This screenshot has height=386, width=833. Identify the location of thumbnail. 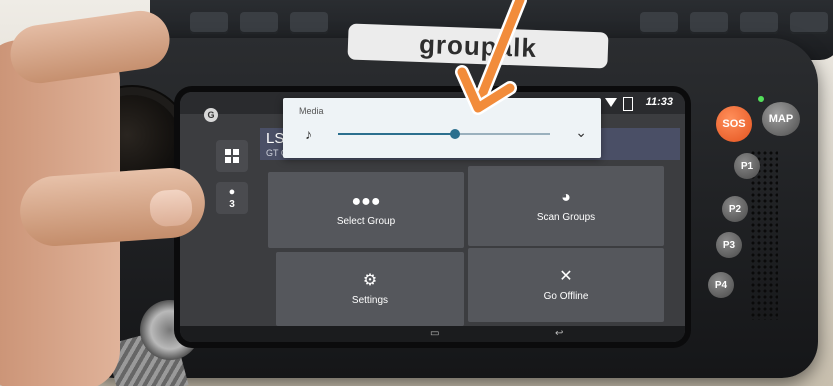
(171, 208).